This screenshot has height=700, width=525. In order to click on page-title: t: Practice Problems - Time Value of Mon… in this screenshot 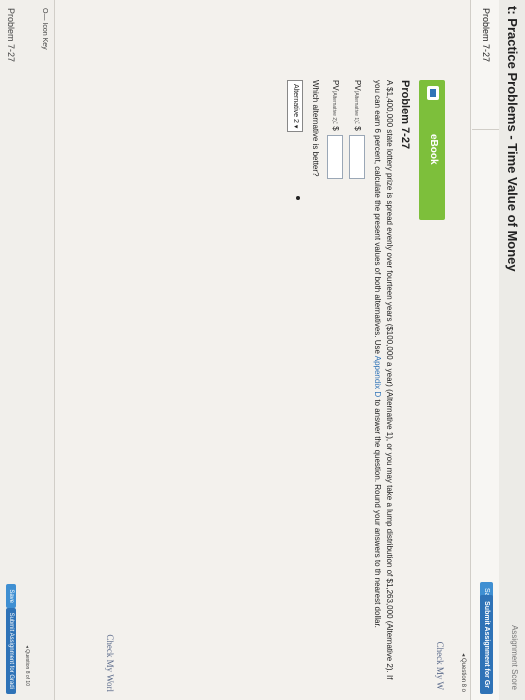, I will do `click(512, 139)`.